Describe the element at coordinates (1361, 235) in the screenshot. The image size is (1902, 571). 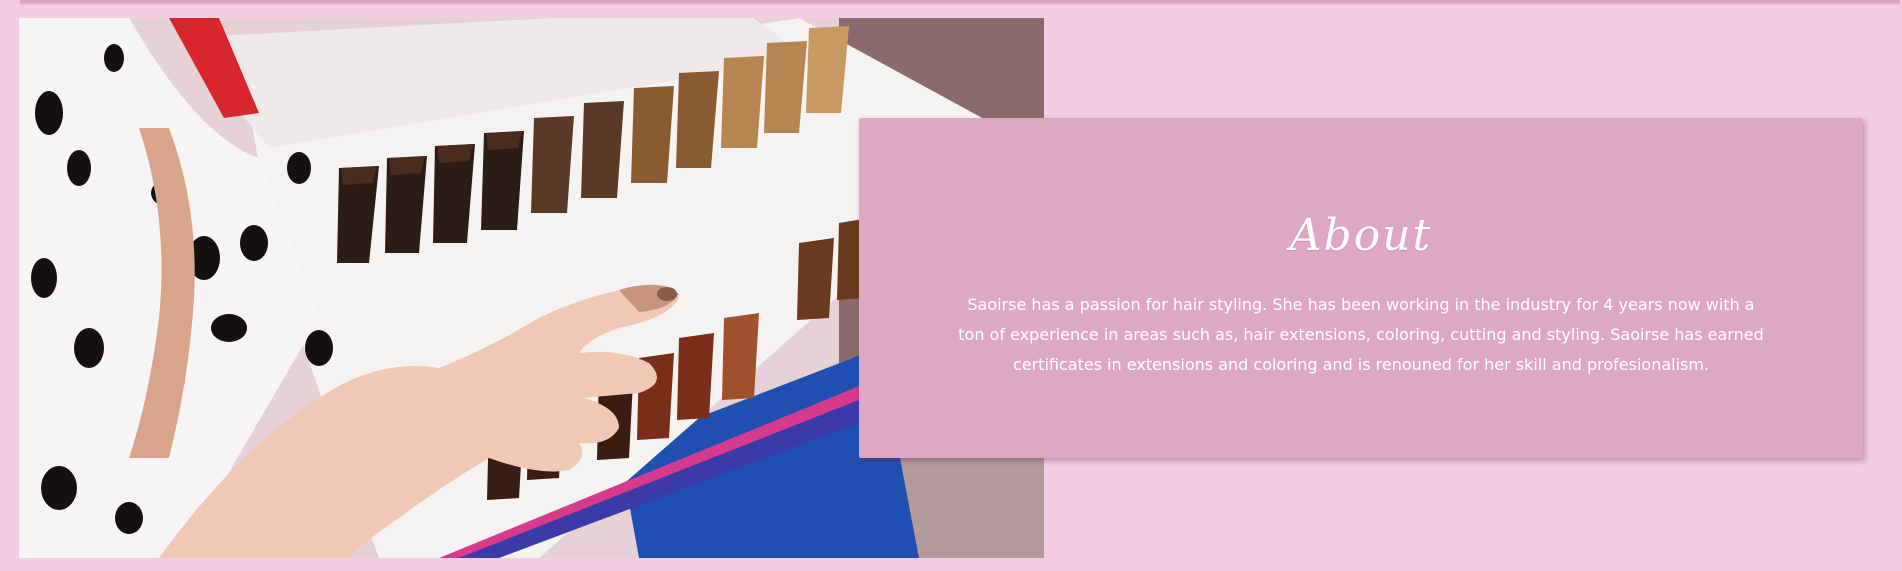
I see `about-heading: About` at that location.